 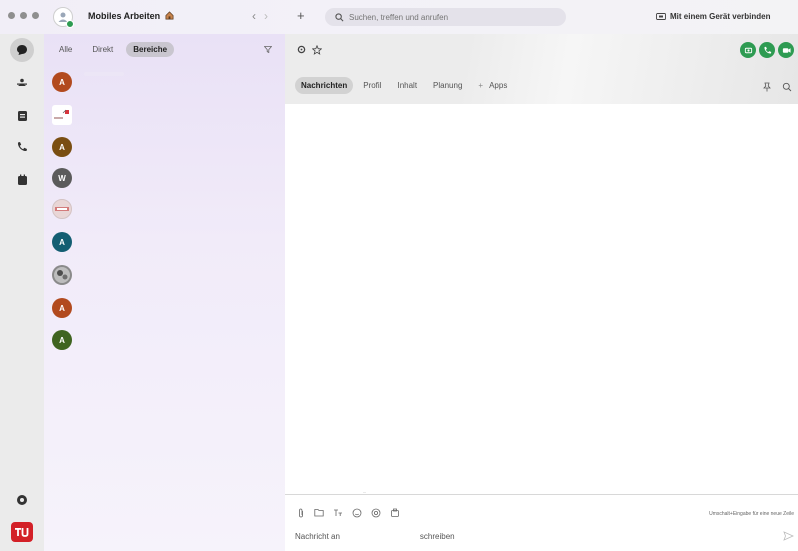 What do you see at coordinates (260, 16) in the screenshot?
I see `history-navigation: ‹ ›` at bounding box center [260, 16].